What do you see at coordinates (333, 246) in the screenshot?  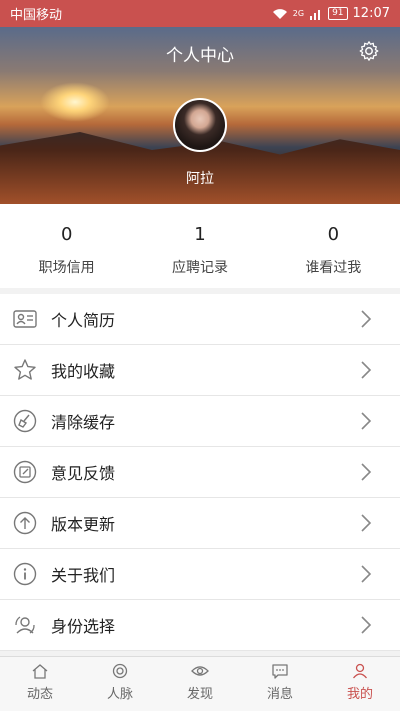 I see `stat-visitors: 0 谁看过我` at bounding box center [333, 246].